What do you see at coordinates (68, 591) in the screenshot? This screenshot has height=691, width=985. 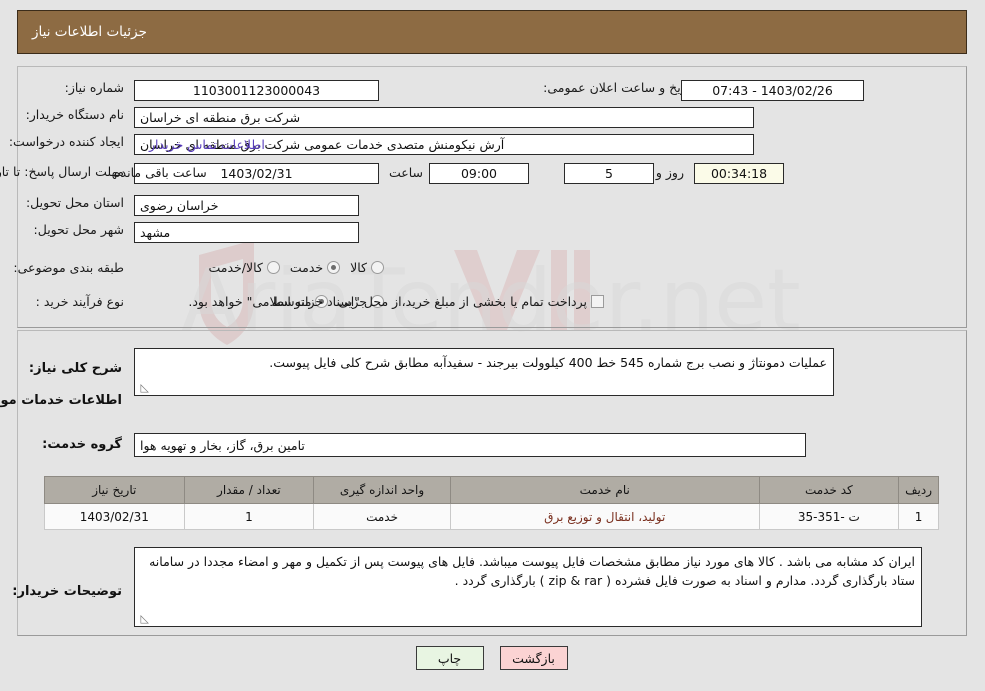 I see `buyer-notes-label: توضیحات خریدار:` at bounding box center [68, 591].